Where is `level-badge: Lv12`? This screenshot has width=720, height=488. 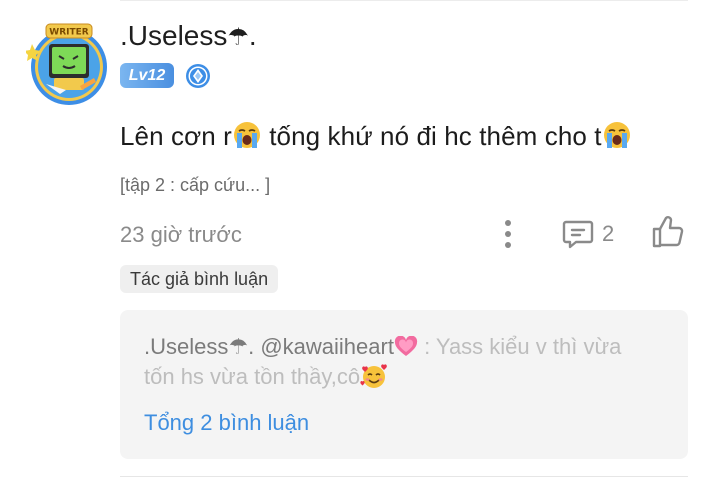 level-badge: Lv12 is located at coordinates (147, 75).